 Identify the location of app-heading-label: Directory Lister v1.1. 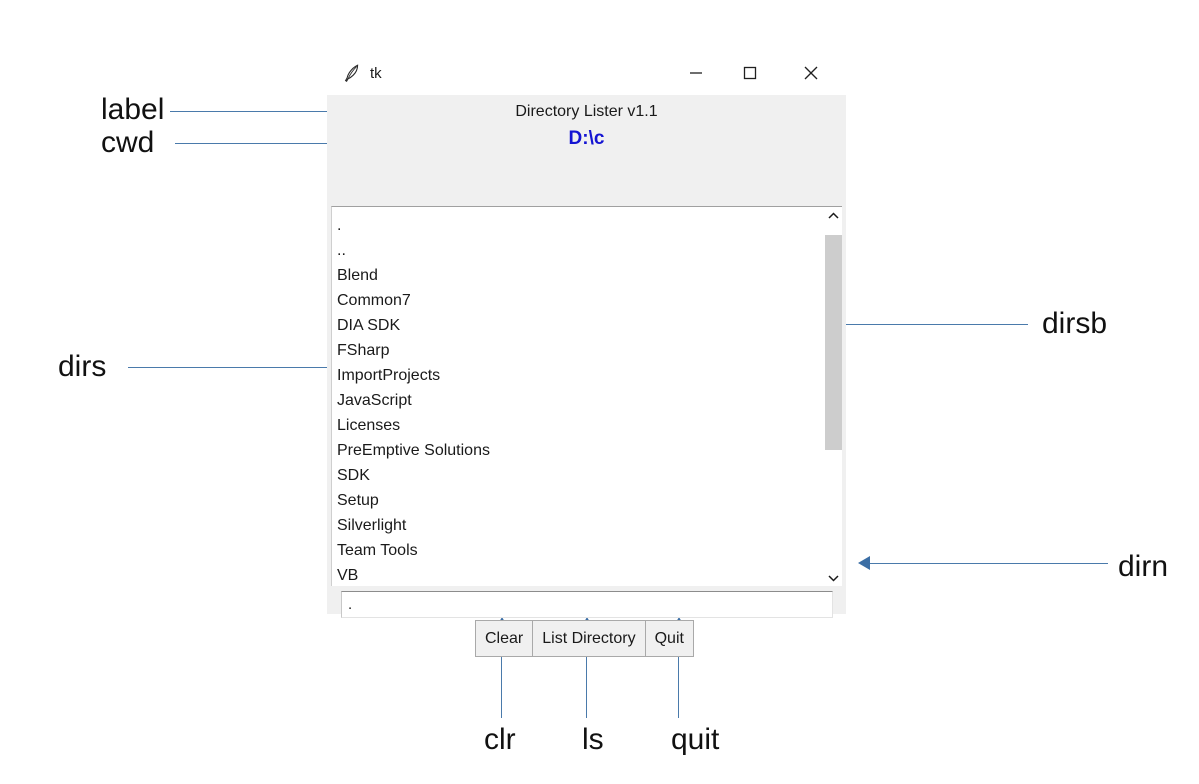
(586, 111).